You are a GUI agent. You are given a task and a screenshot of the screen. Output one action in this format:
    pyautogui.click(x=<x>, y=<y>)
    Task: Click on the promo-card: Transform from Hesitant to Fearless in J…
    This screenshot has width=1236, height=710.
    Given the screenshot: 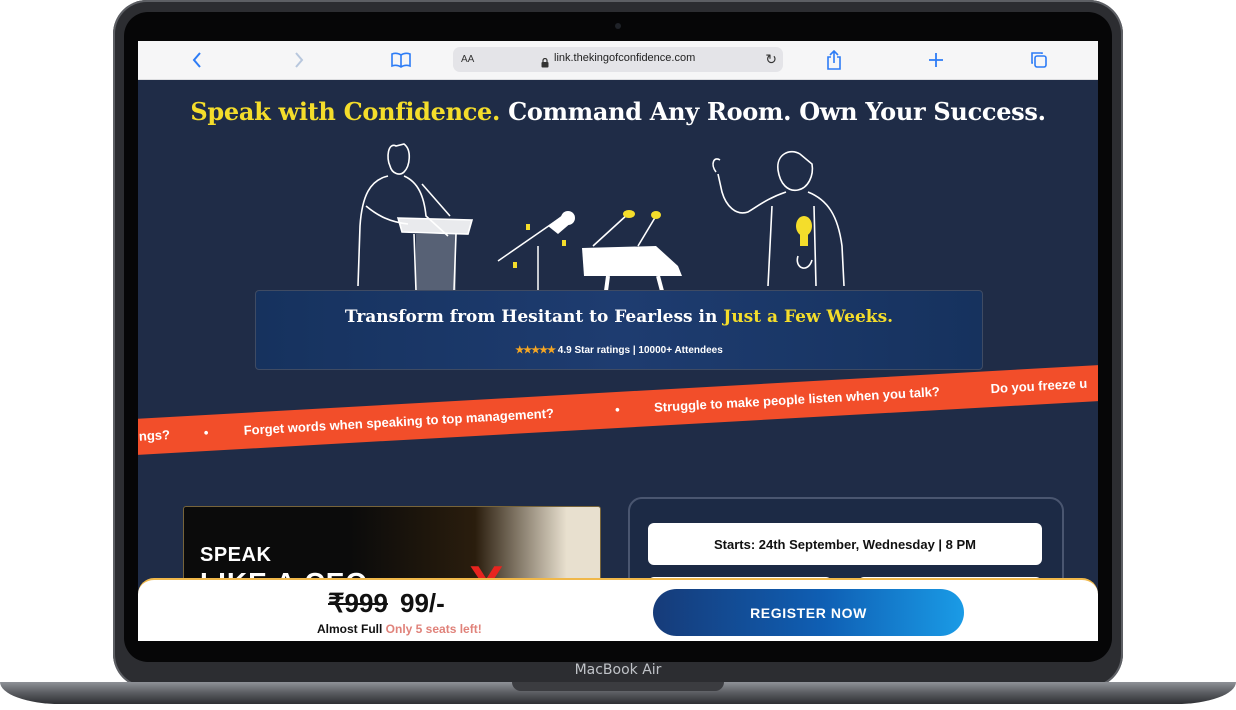 What is the action you would take?
    pyautogui.click(x=619, y=330)
    